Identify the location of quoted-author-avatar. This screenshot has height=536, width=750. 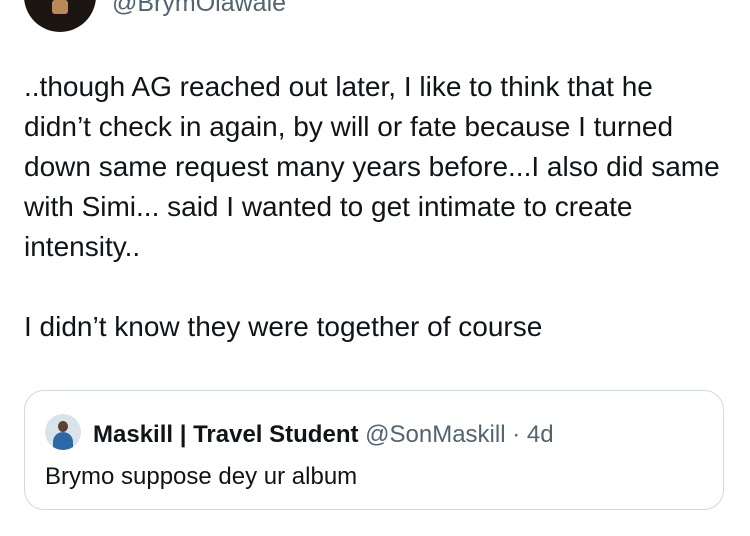
(63, 432).